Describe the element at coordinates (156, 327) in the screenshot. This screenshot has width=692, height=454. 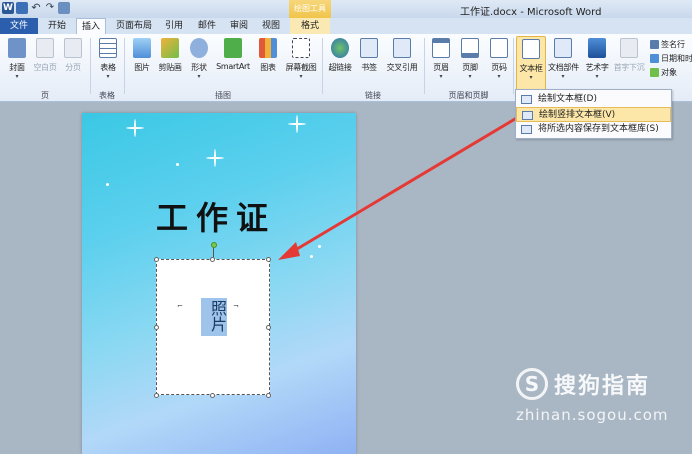
I see `resize-handle-l` at that location.